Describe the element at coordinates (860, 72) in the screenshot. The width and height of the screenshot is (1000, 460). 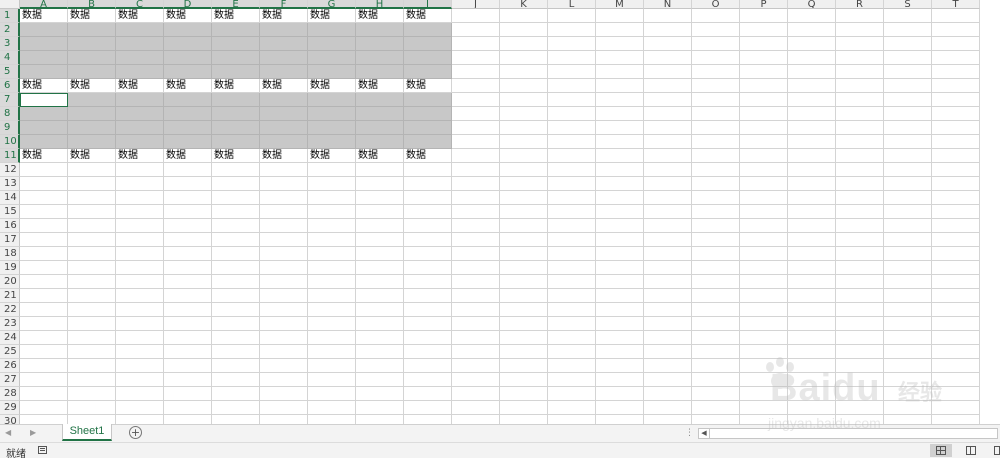
I see `cell-r5` at that location.